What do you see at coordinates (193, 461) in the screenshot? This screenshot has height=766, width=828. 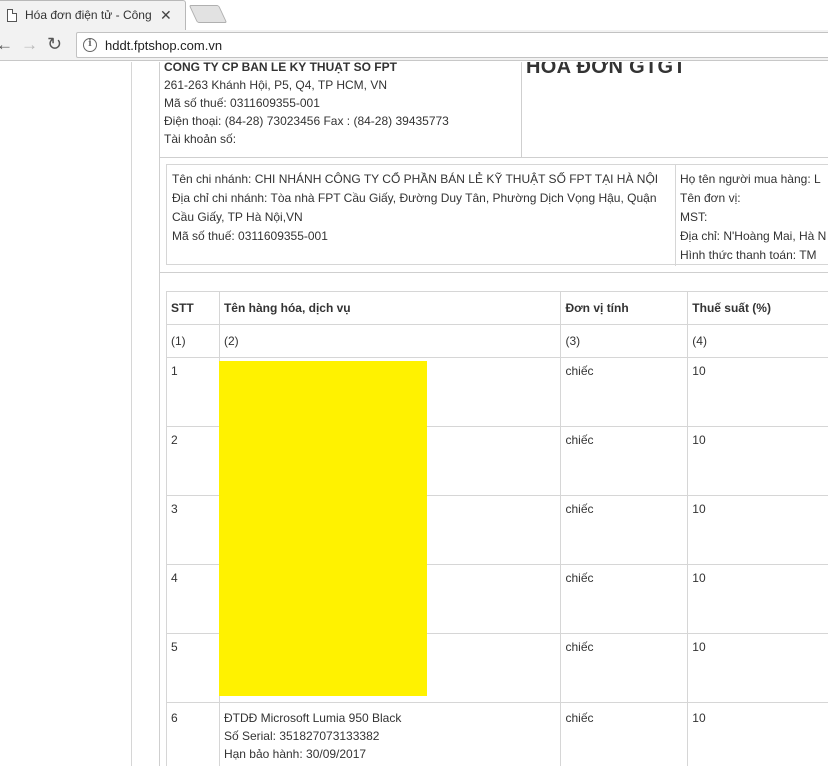 I see `row-stt: 2` at bounding box center [193, 461].